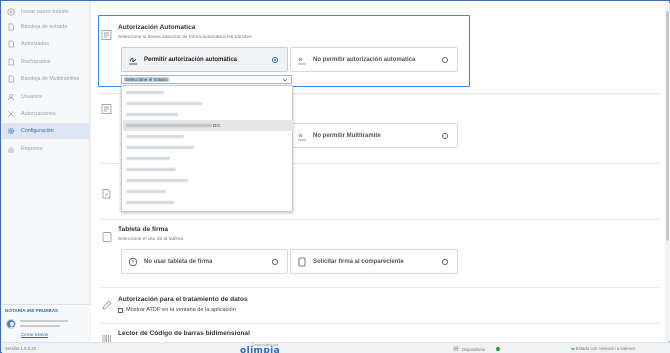  Describe the element at coordinates (32, 310) in the screenshot. I see `user-title: NOTARÍA 360 PRUEBAS` at that location.